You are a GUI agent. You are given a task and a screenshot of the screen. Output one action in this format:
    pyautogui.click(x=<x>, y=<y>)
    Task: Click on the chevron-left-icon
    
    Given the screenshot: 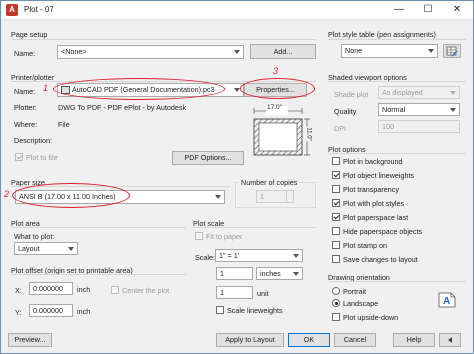 What is the action you would take?
    pyautogui.click(x=450, y=340)
    